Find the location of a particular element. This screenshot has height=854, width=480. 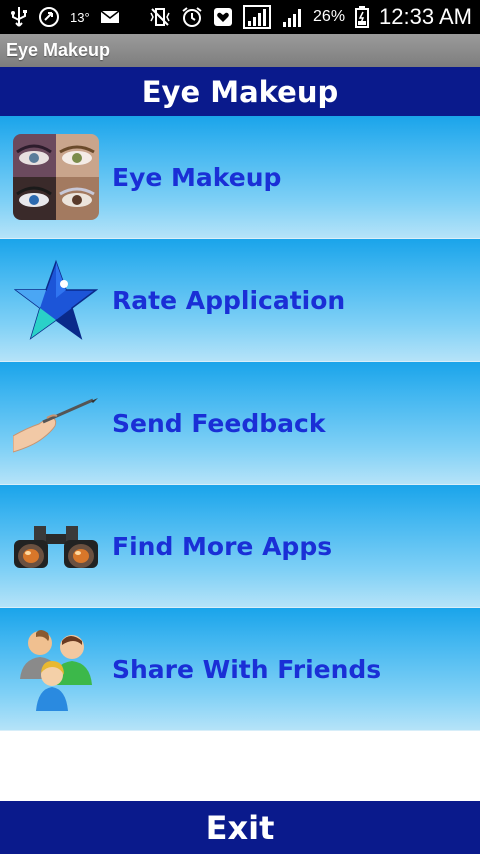

status-bar: 13° 26% 12:33 AM is located at coordinates (240, 17).